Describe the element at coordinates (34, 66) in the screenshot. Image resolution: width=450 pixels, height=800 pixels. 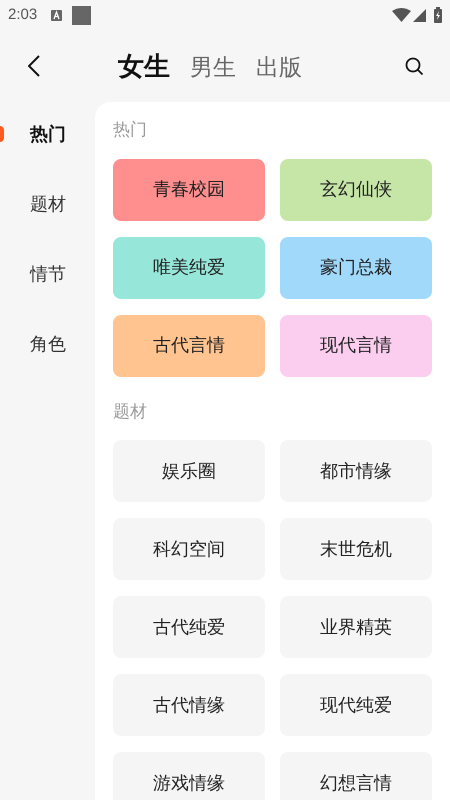
I see `back-icon` at that location.